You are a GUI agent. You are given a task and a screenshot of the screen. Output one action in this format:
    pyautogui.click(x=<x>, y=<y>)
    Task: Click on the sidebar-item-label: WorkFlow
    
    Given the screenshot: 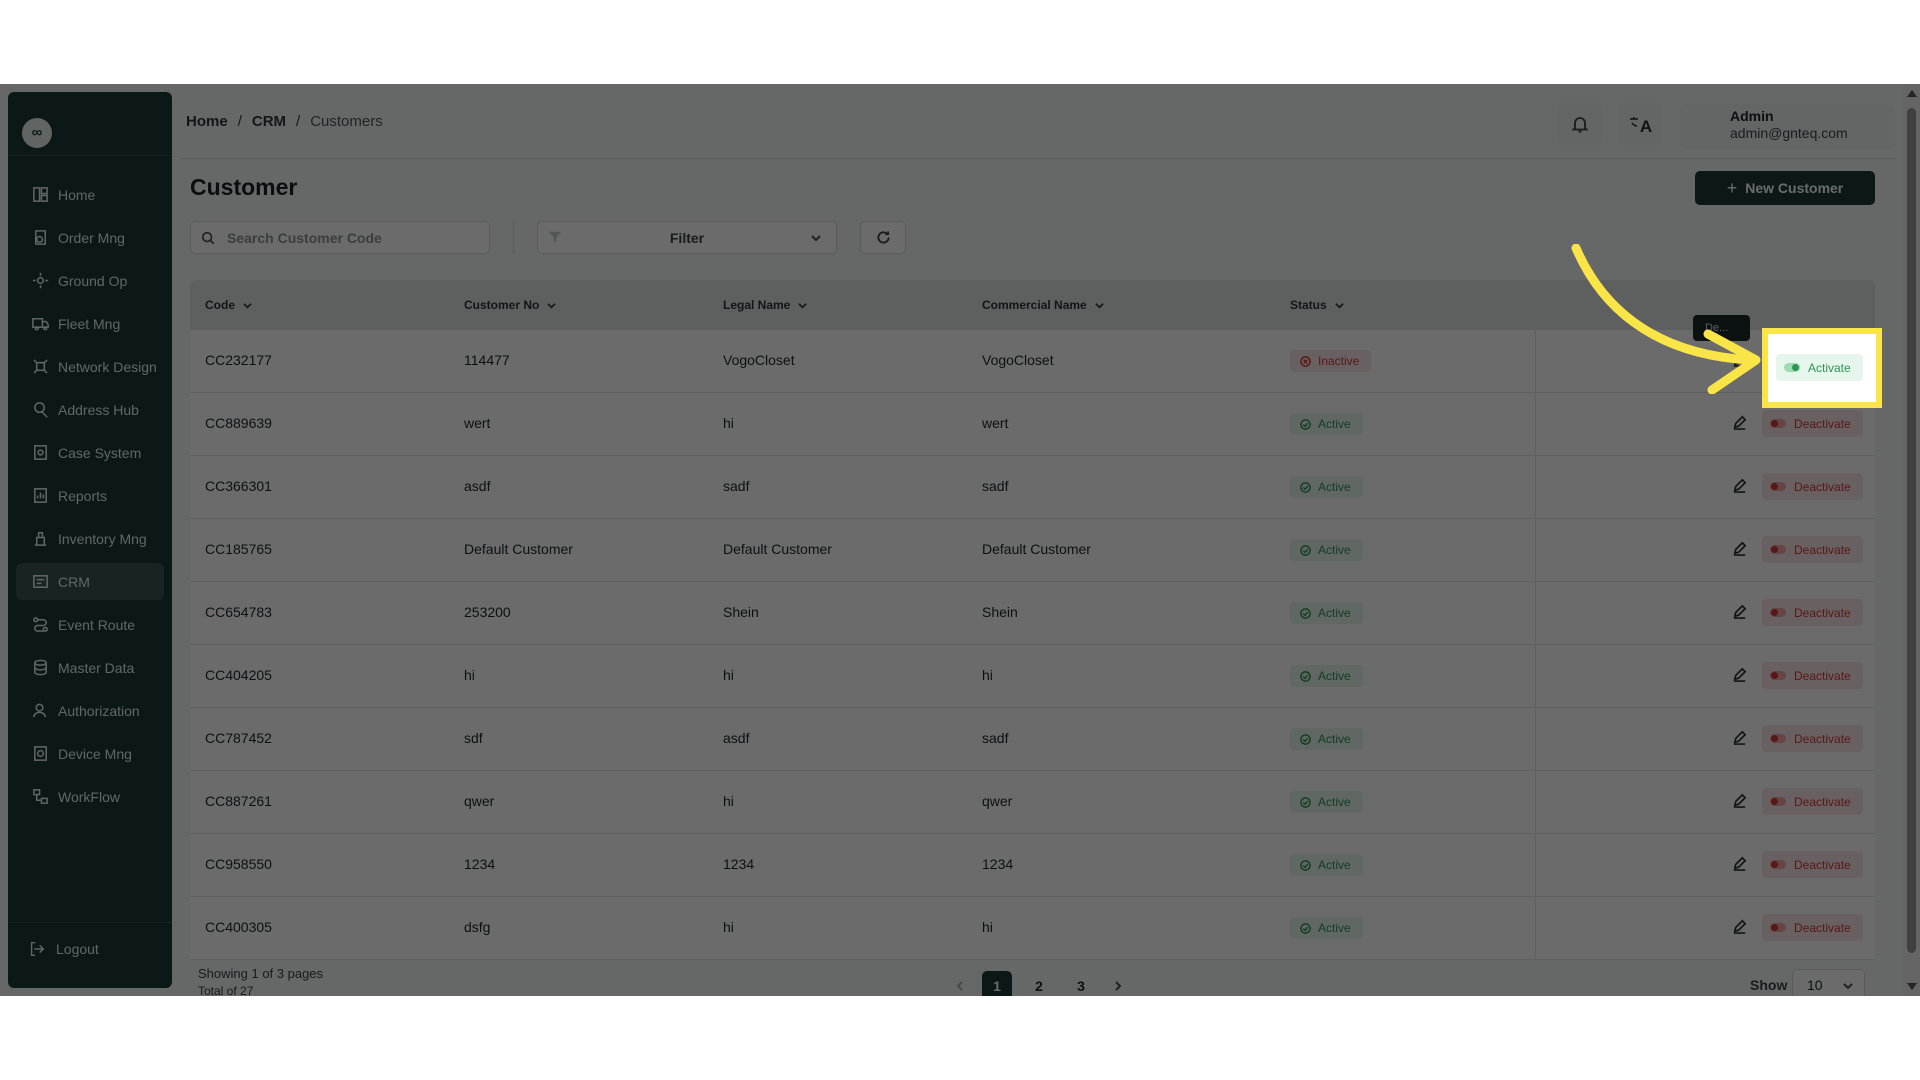 What is the action you would take?
    pyautogui.click(x=89, y=796)
    